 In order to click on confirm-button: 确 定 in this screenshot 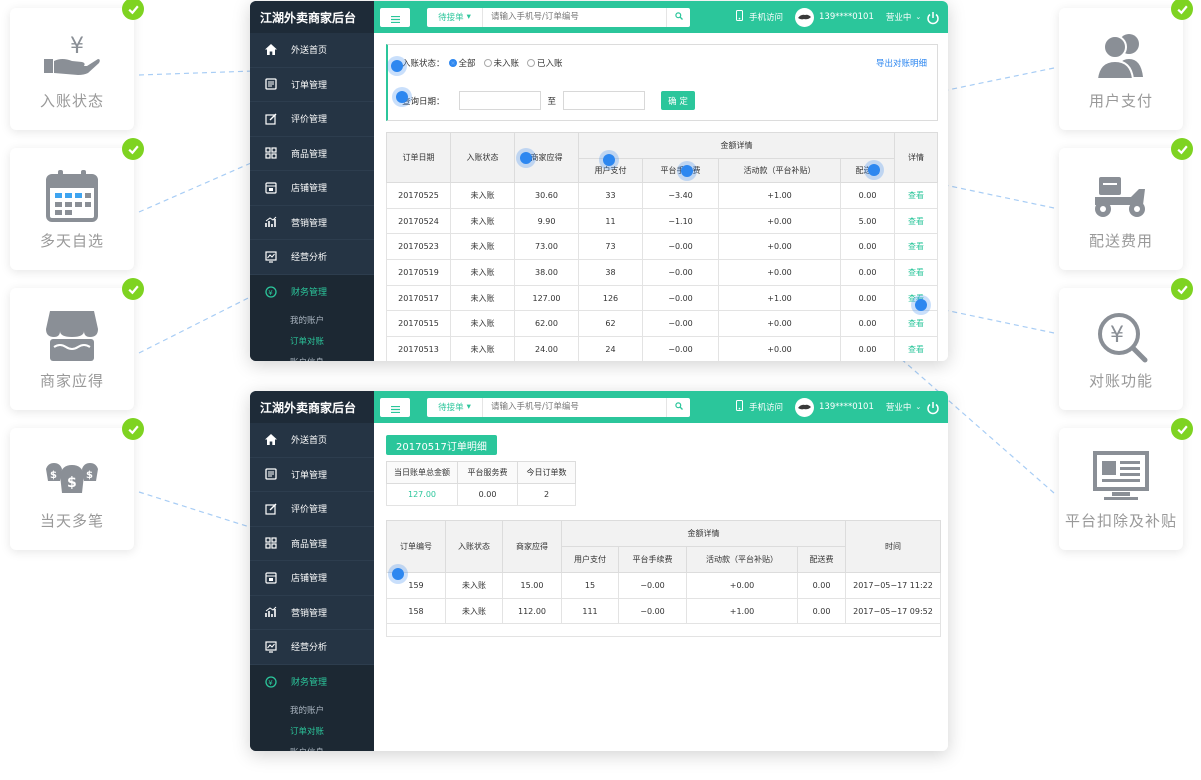, I will do `click(678, 100)`.